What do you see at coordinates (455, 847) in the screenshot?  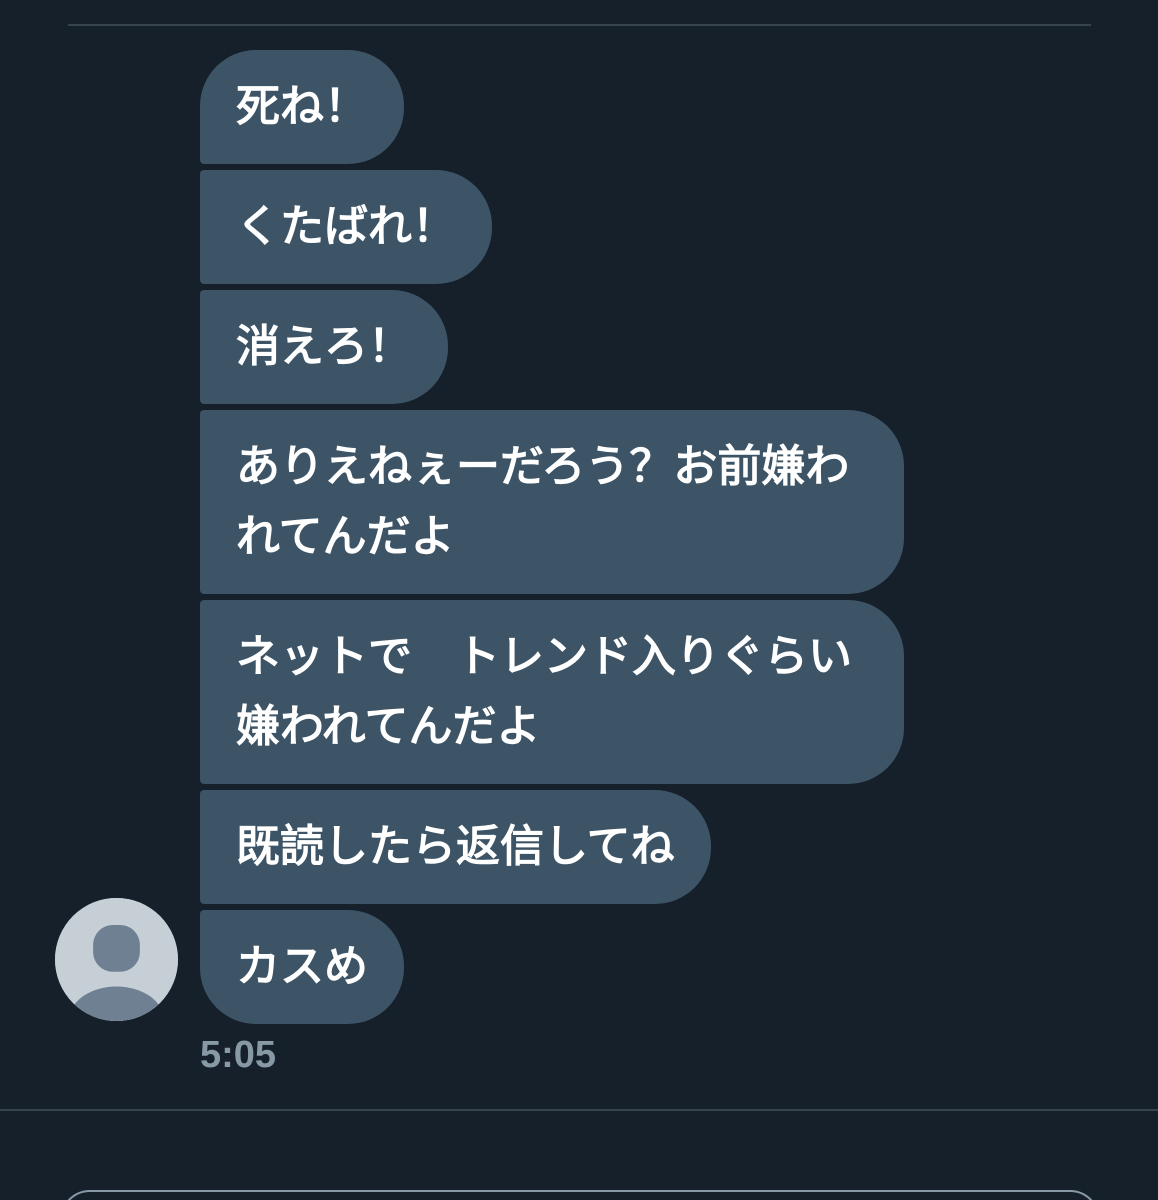 I see `message-bubble: 既読したら返信してね` at bounding box center [455, 847].